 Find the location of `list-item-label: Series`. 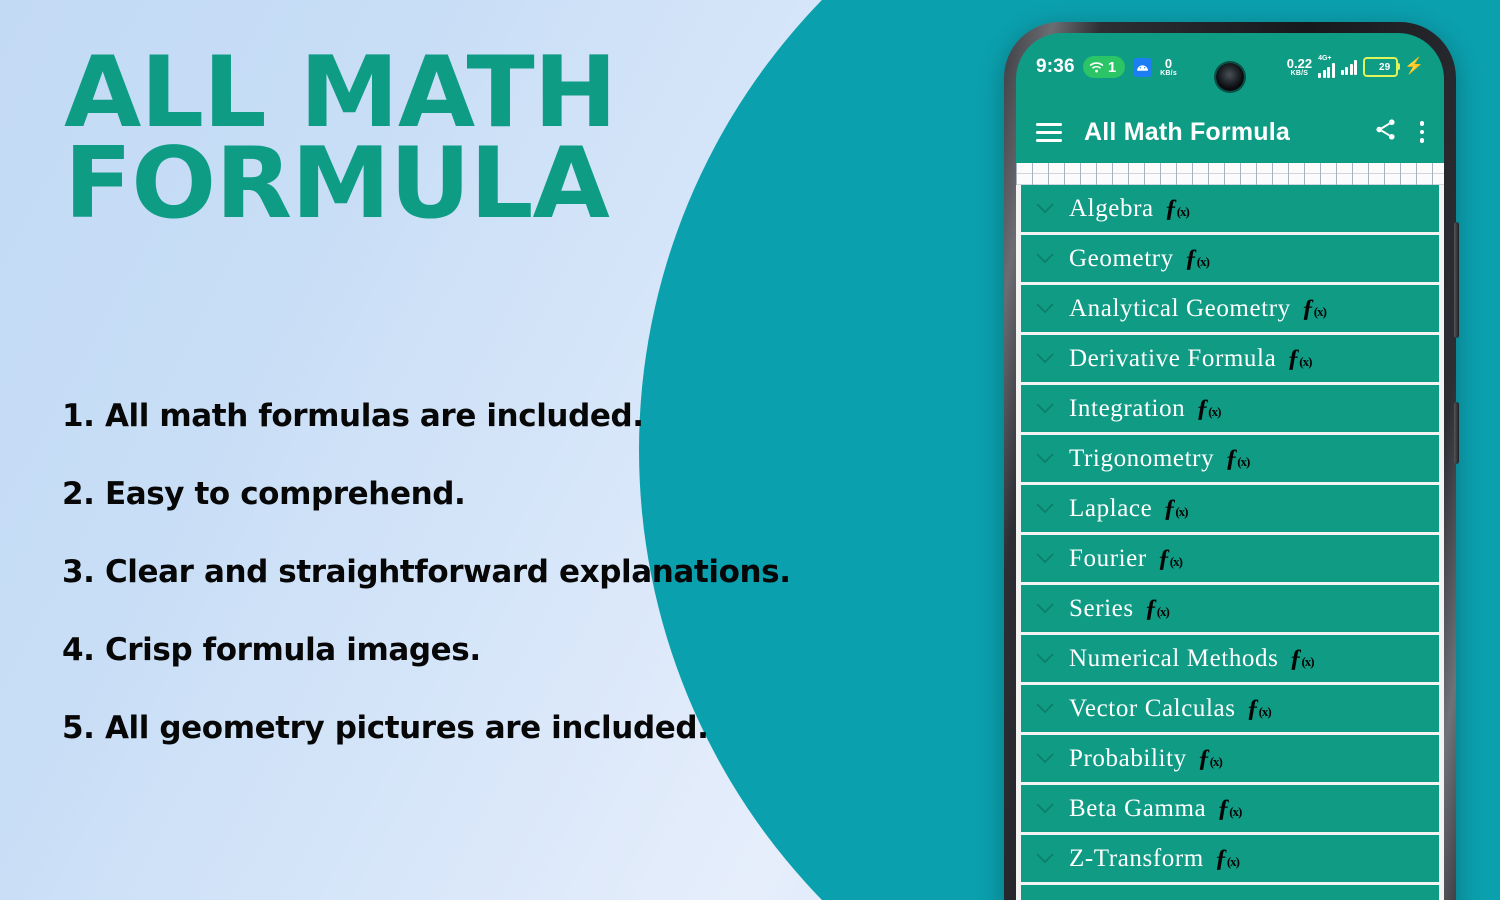

list-item-label: Series is located at coordinates (1101, 608).